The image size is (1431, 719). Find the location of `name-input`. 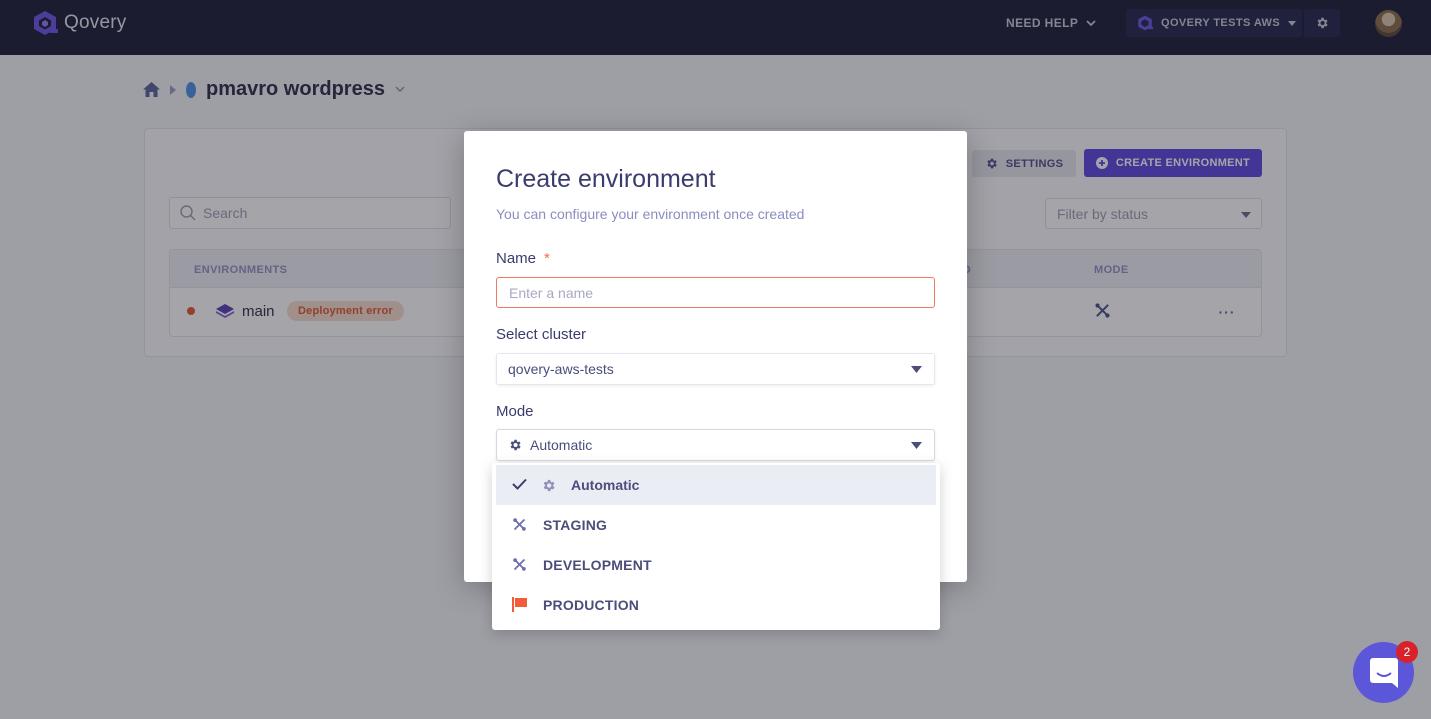

name-input is located at coordinates (715, 292).